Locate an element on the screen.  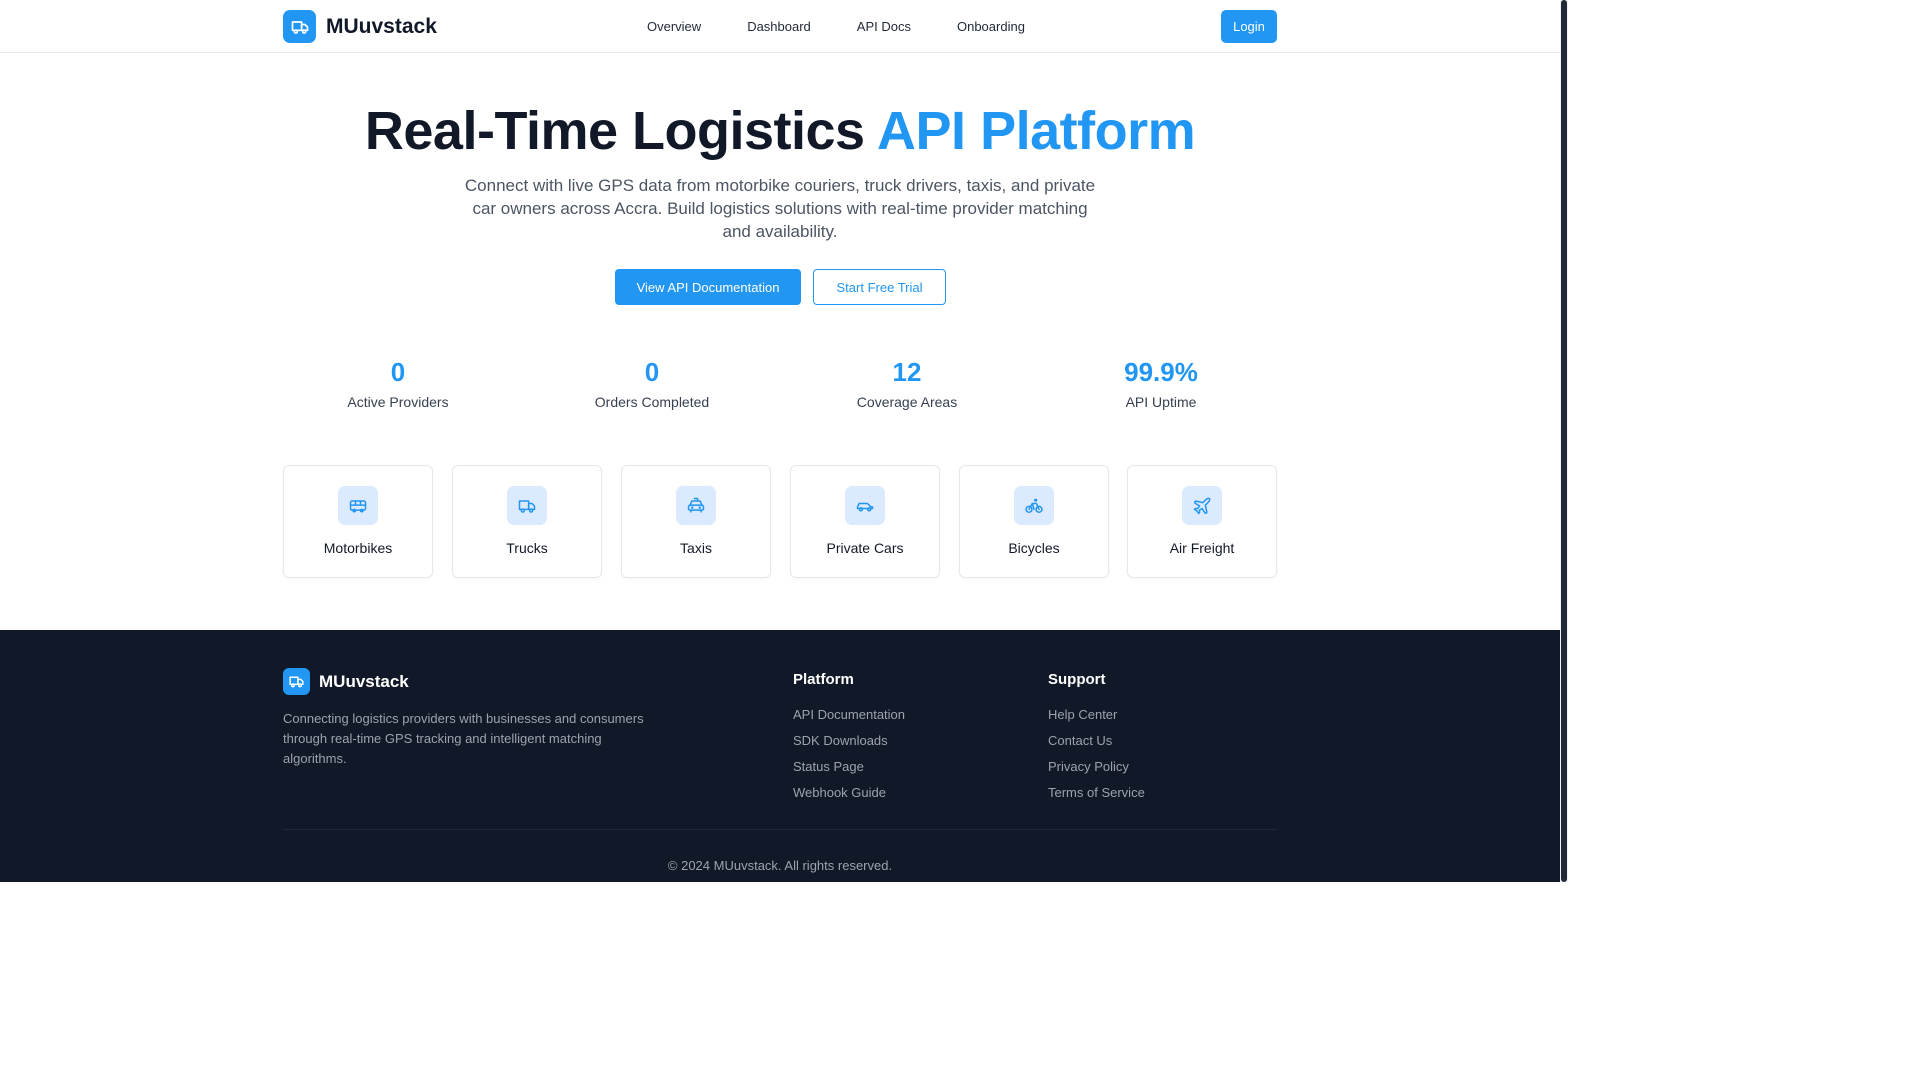
stat-label: API Uptime is located at coordinates (1161, 402).